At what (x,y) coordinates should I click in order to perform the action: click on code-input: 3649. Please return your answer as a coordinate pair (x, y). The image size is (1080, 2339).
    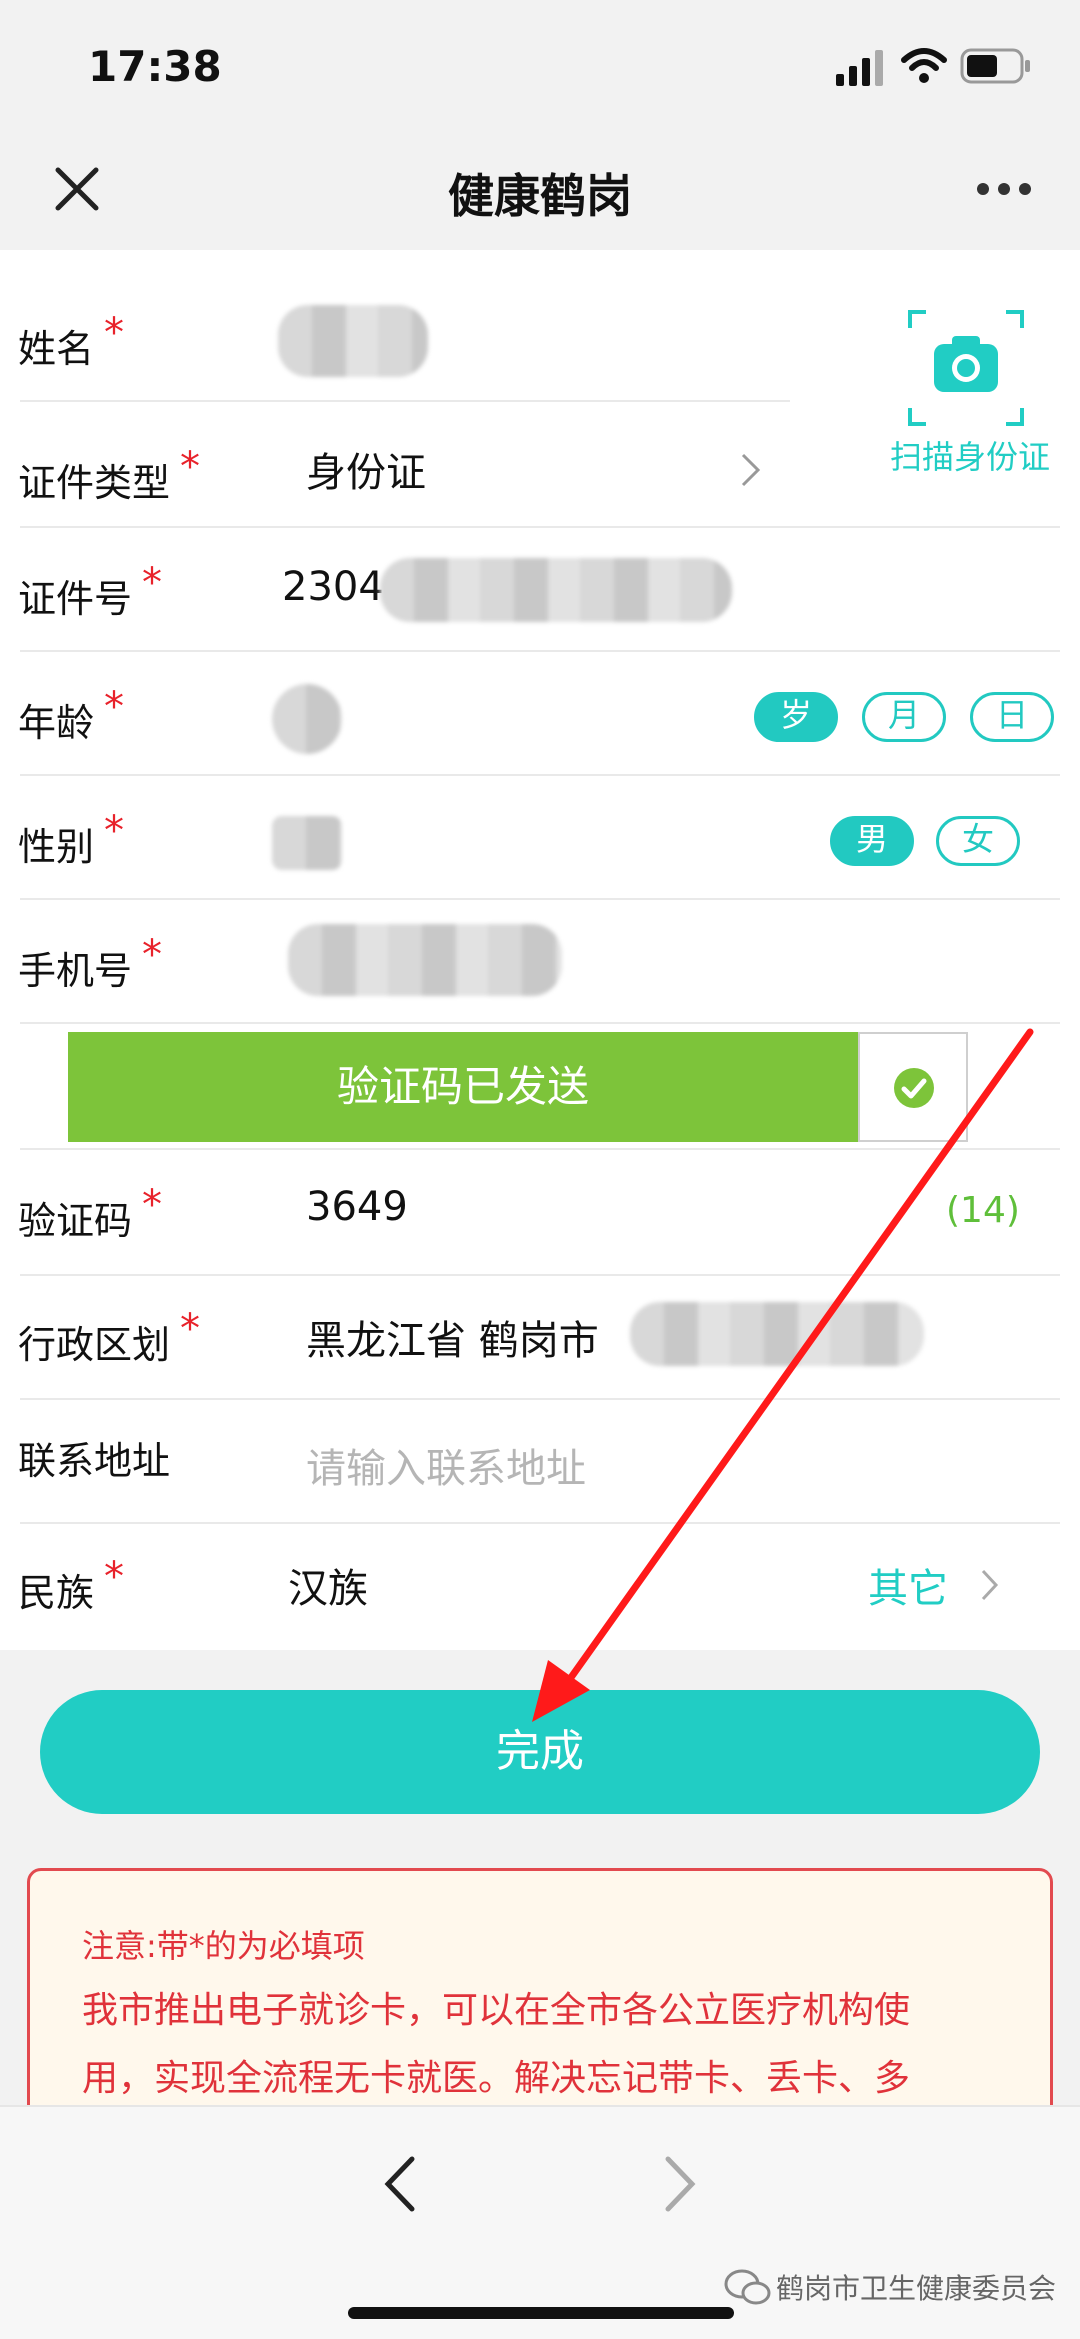
    Looking at the image, I should click on (357, 1207).